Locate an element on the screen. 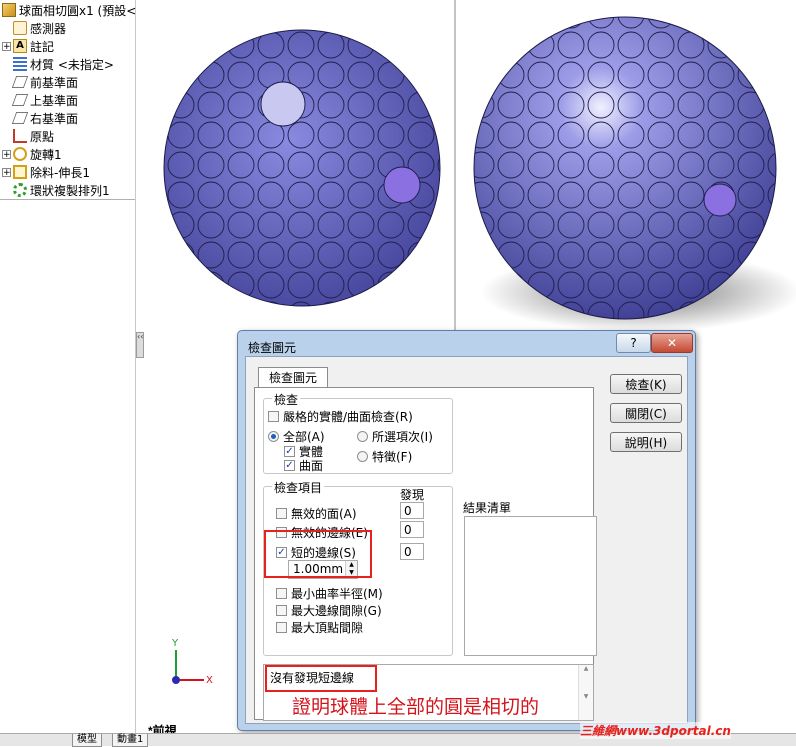 The image size is (796, 747). scope-selected-option: 所選項次(I) is located at coordinates (395, 436).